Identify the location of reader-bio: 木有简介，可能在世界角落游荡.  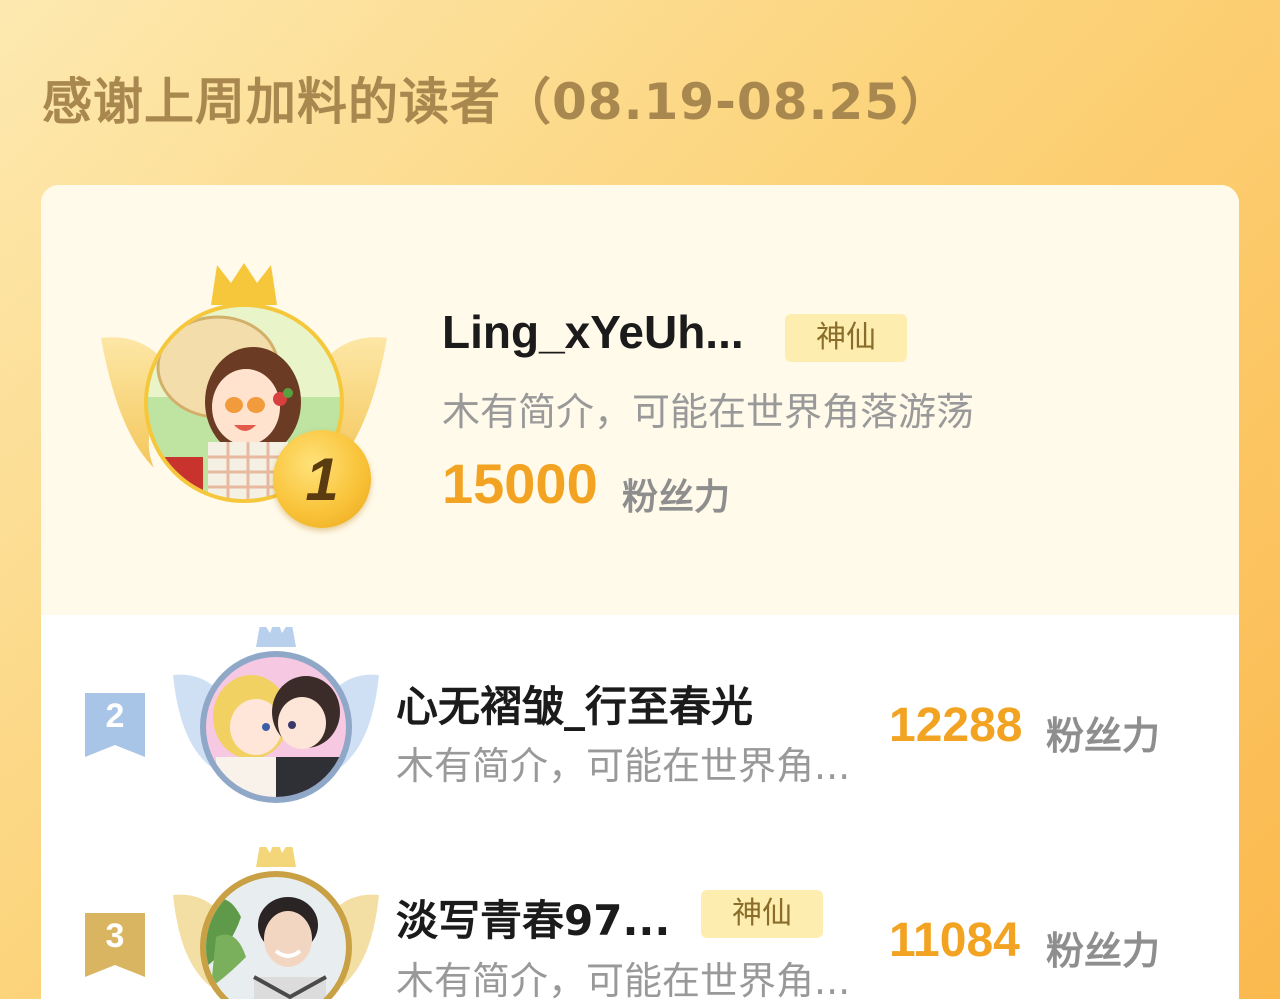
(708, 412).